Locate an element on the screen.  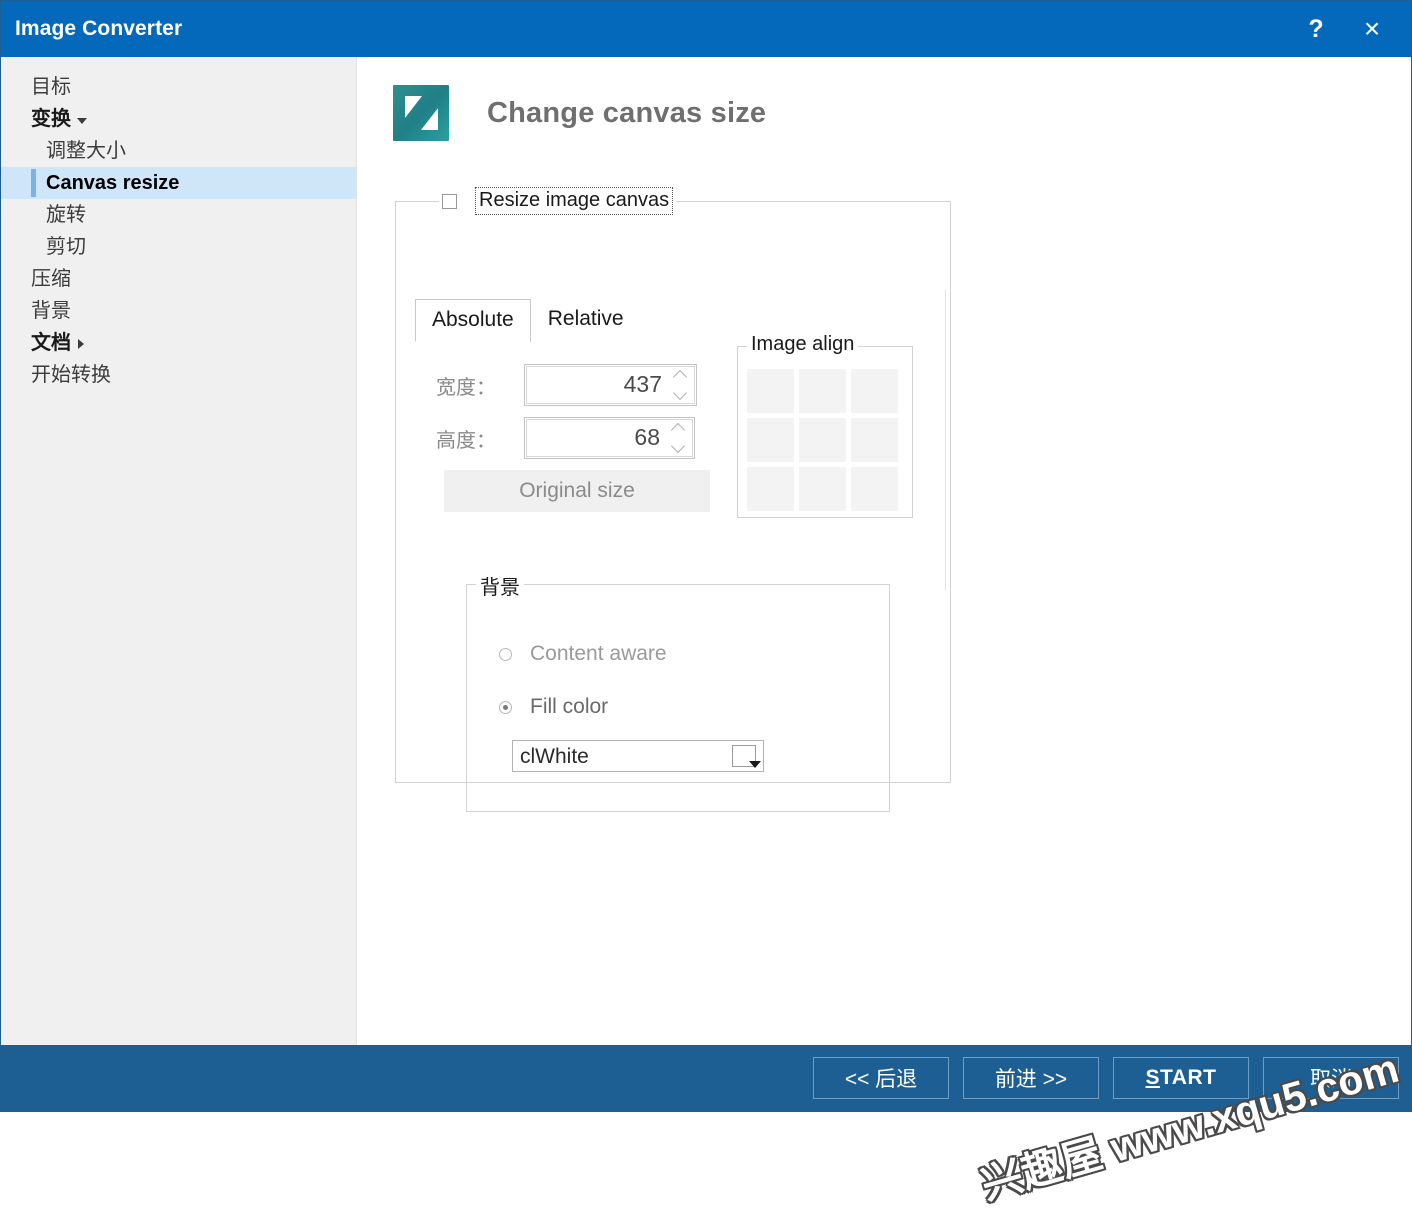
sidebar-item-6: 压缩 is located at coordinates (178, 279).